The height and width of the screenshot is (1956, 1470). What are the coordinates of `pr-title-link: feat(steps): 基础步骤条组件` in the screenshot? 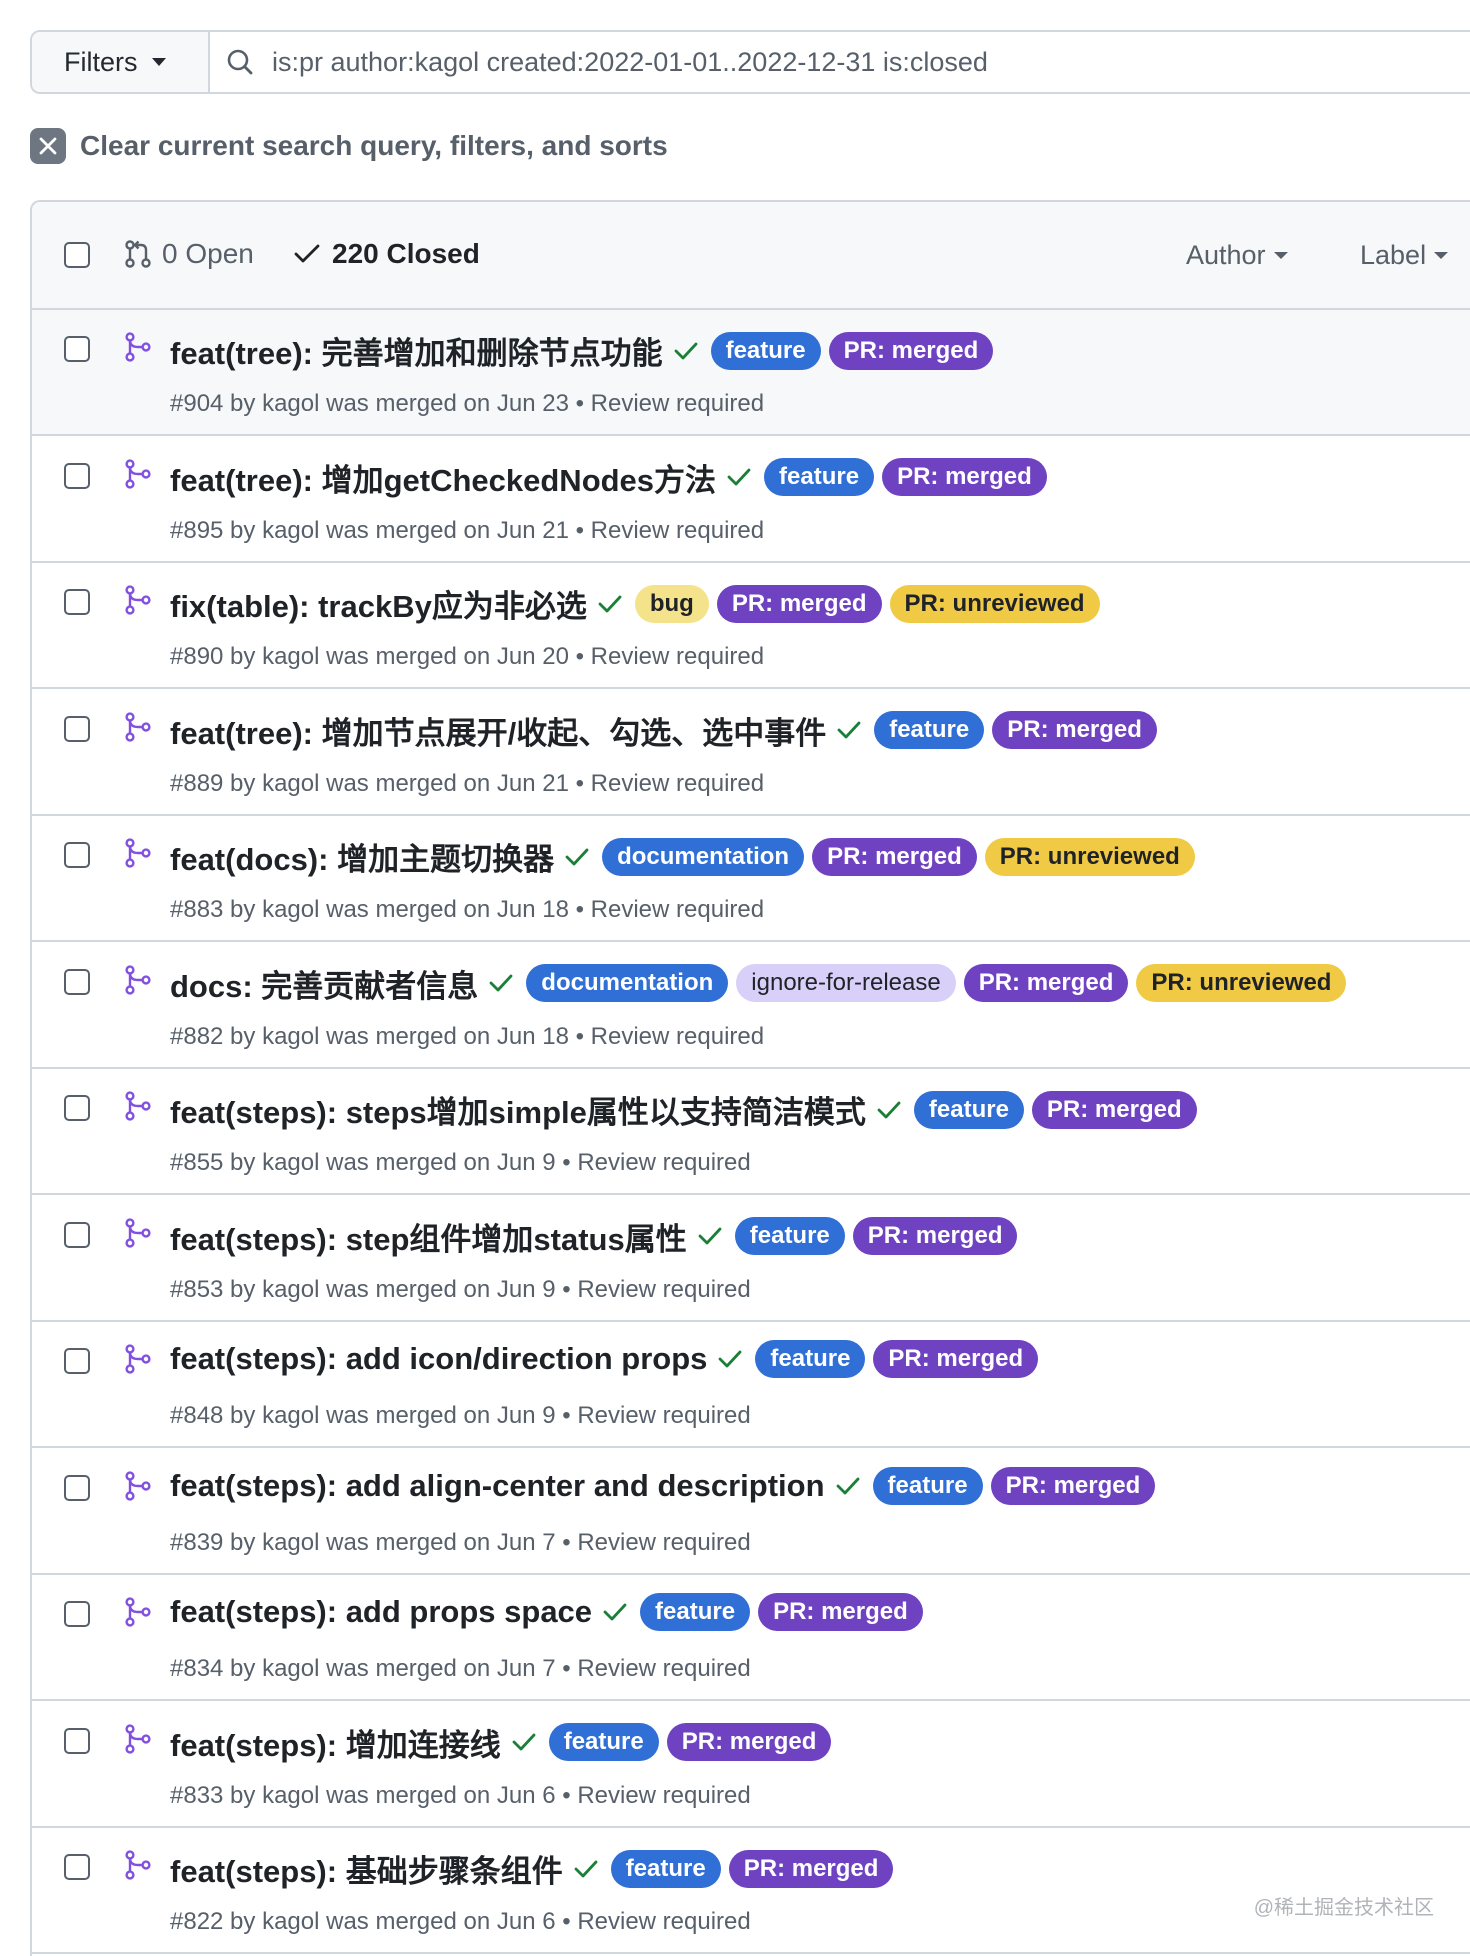 It's located at (366, 1868).